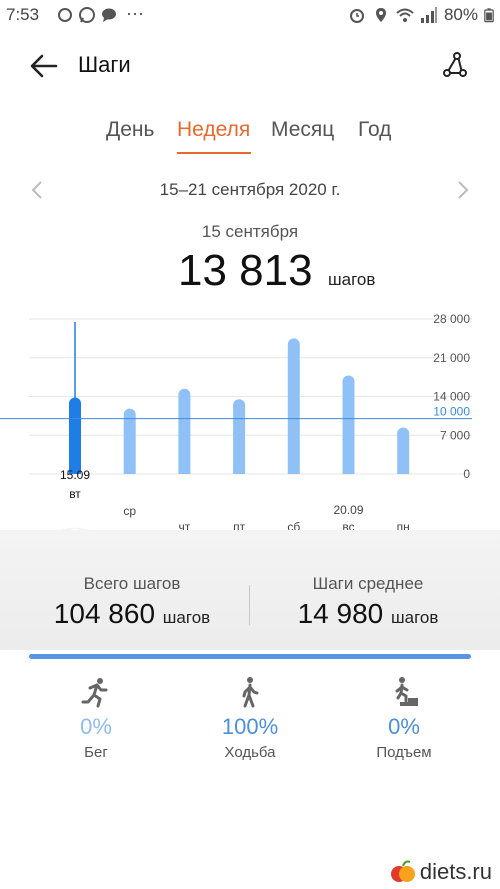  What do you see at coordinates (245, 270) in the screenshot?
I see `selected-steps-value: 13 813` at bounding box center [245, 270].